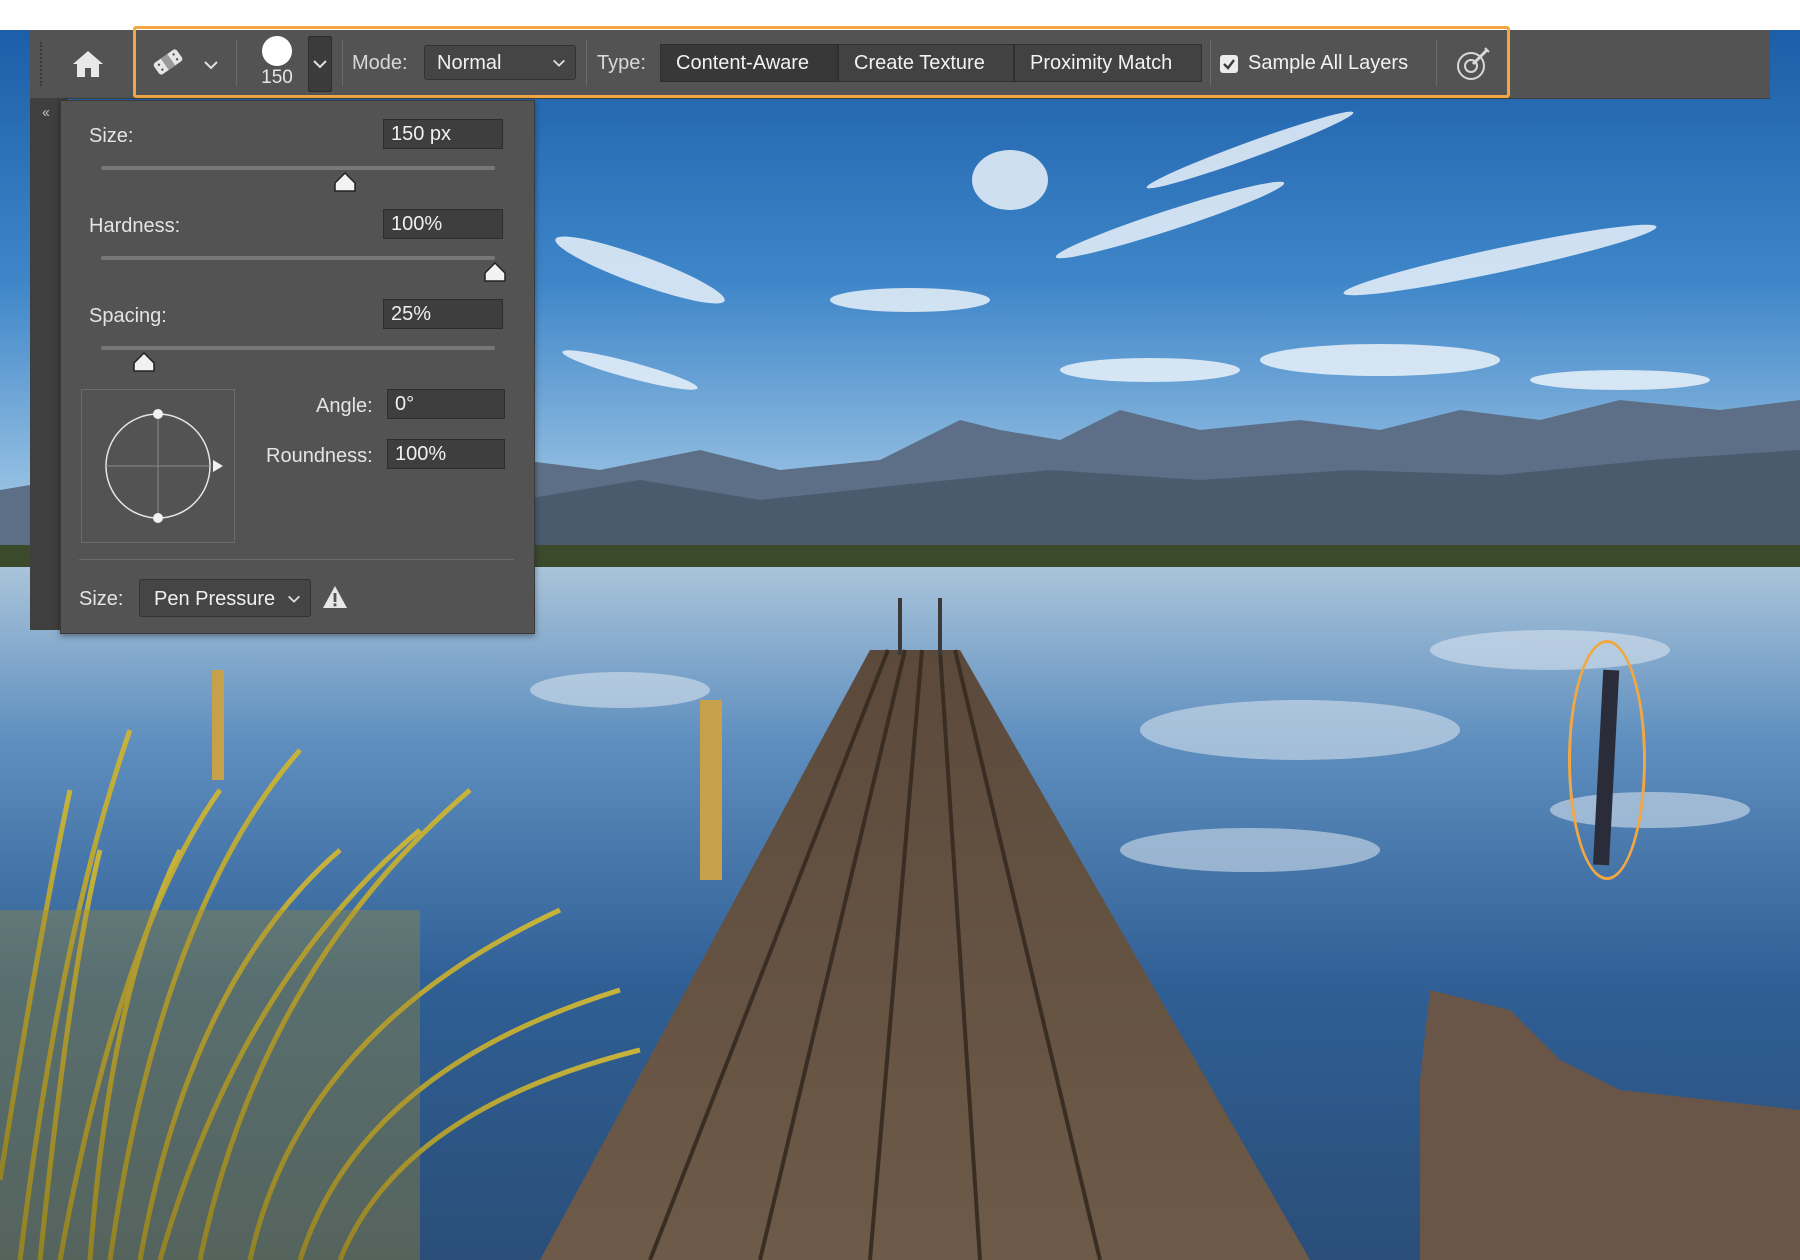 The image size is (1800, 1260). What do you see at coordinates (42, 64) in the screenshot?
I see `options-bar-grip` at bounding box center [42, 64].